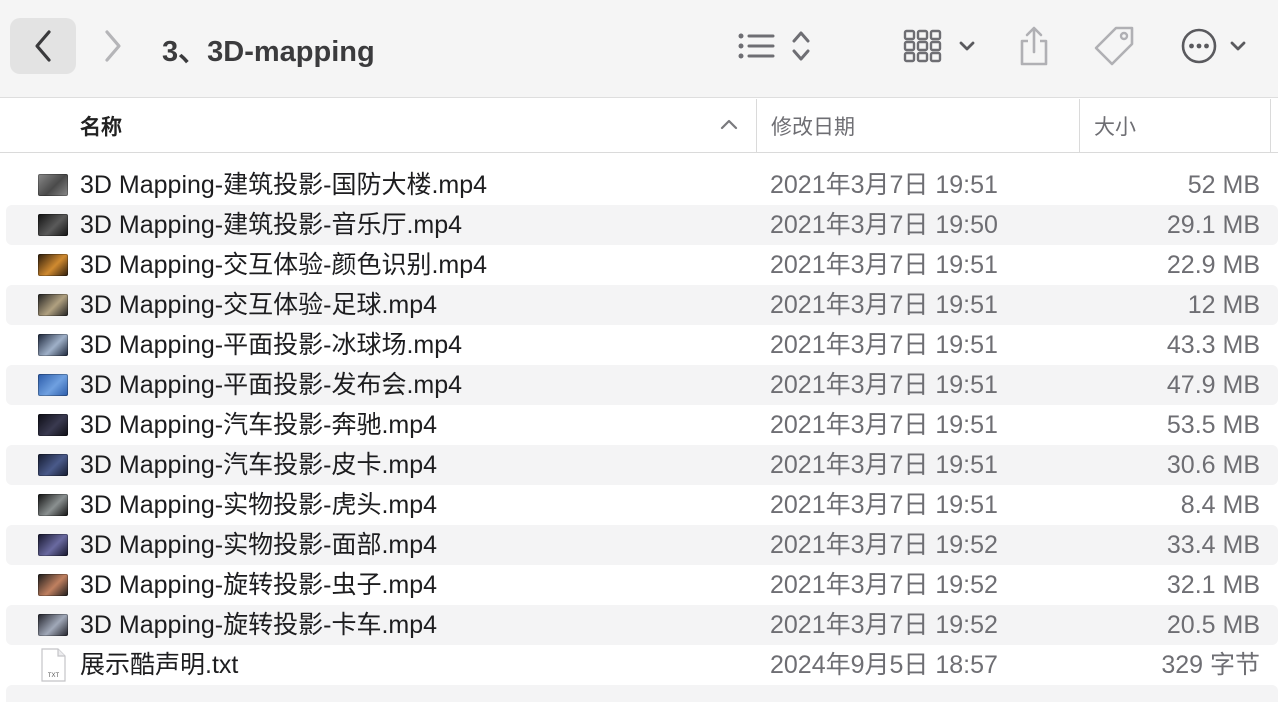 The width and height of the screenshot is (1278, 702). What do you see at coordinates (917, 125) in the screenshot?
I see `column-header-date-modified: 修改日期` at bounding box center [917, 125].